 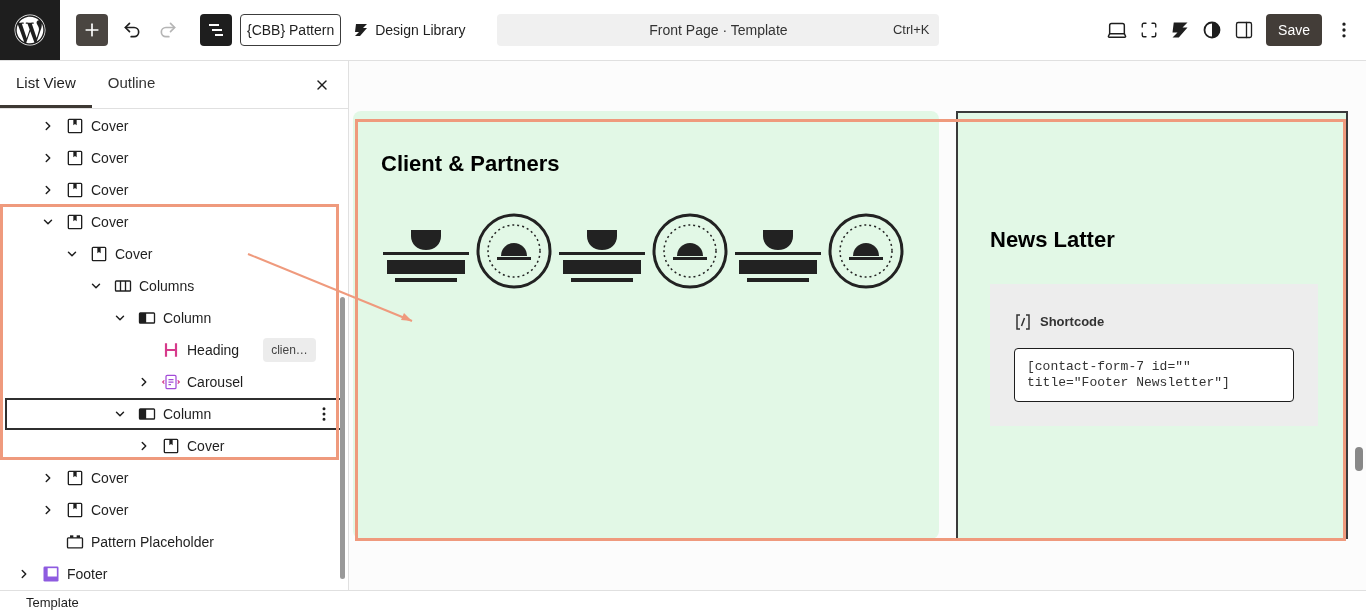 What do you see at coordinates (911, 30) in the screenshot?
I see `shortcut-hint: Ctrl+K` at bounding box center [911, 30].